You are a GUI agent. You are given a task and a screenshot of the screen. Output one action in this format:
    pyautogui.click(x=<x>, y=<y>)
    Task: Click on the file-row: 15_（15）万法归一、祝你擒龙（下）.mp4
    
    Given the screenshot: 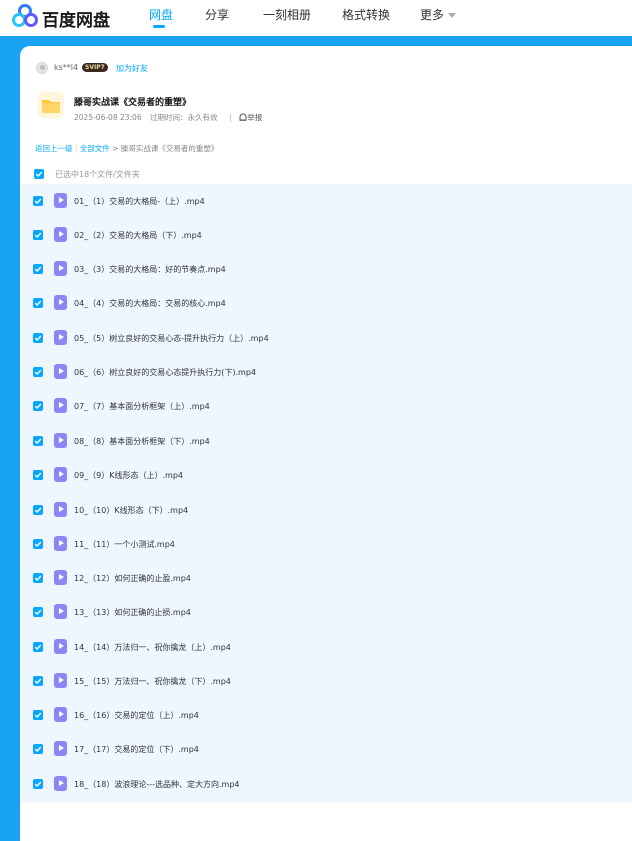 What is the action you would take?
    pyautogui.click(x=326, y=681)
    